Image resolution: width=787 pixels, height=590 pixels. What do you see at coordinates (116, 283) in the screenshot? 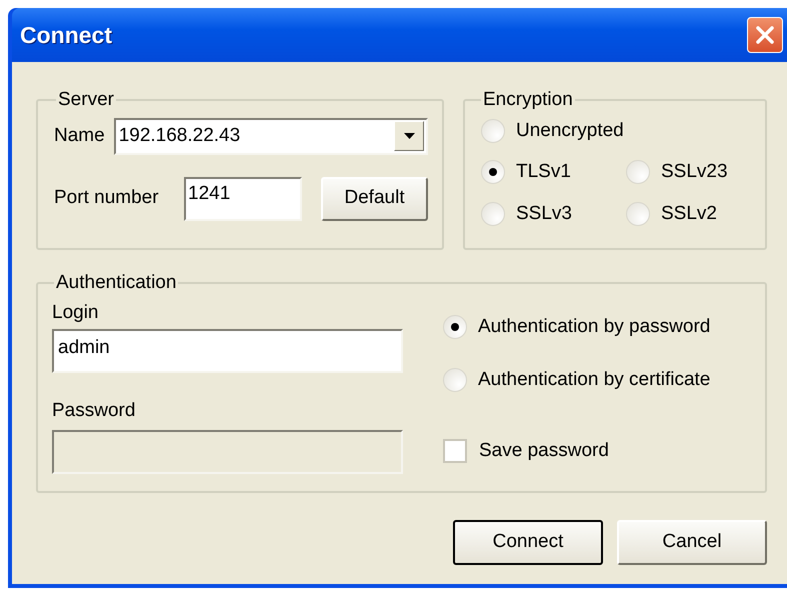
I see `group-title: Authentication` at bounding box center [116, 283].